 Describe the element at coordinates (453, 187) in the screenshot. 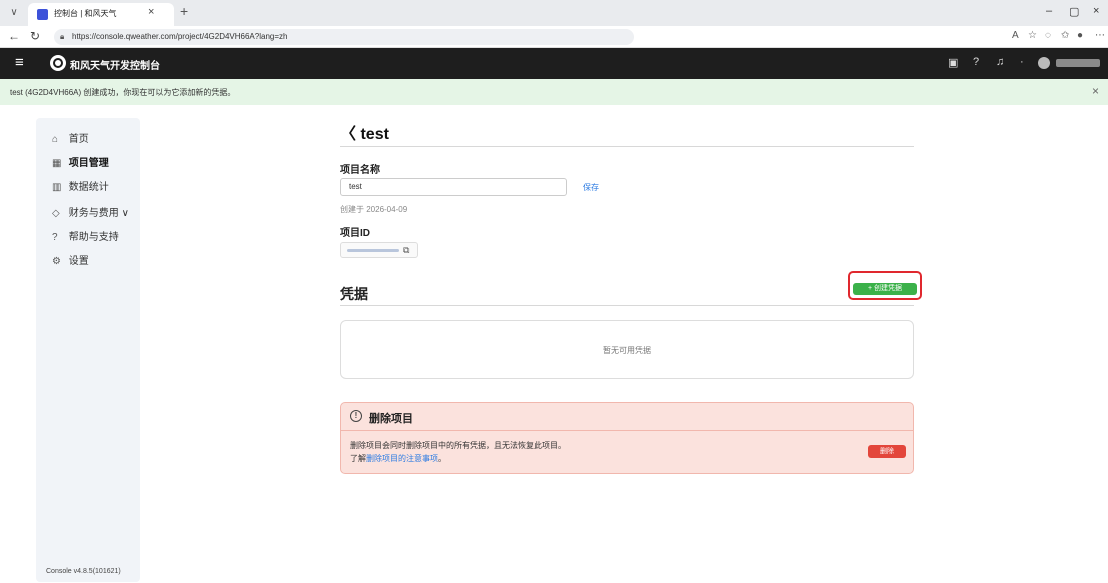

I see `project-name-input: test` at that location.